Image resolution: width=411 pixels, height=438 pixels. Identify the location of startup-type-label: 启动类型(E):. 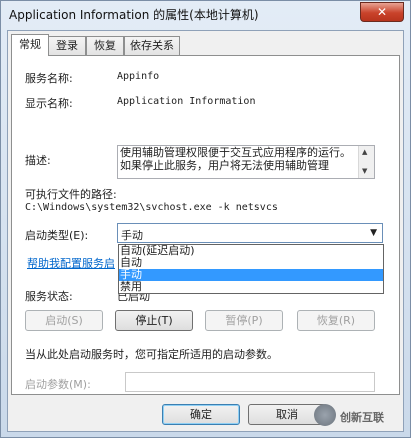
(57, 235).